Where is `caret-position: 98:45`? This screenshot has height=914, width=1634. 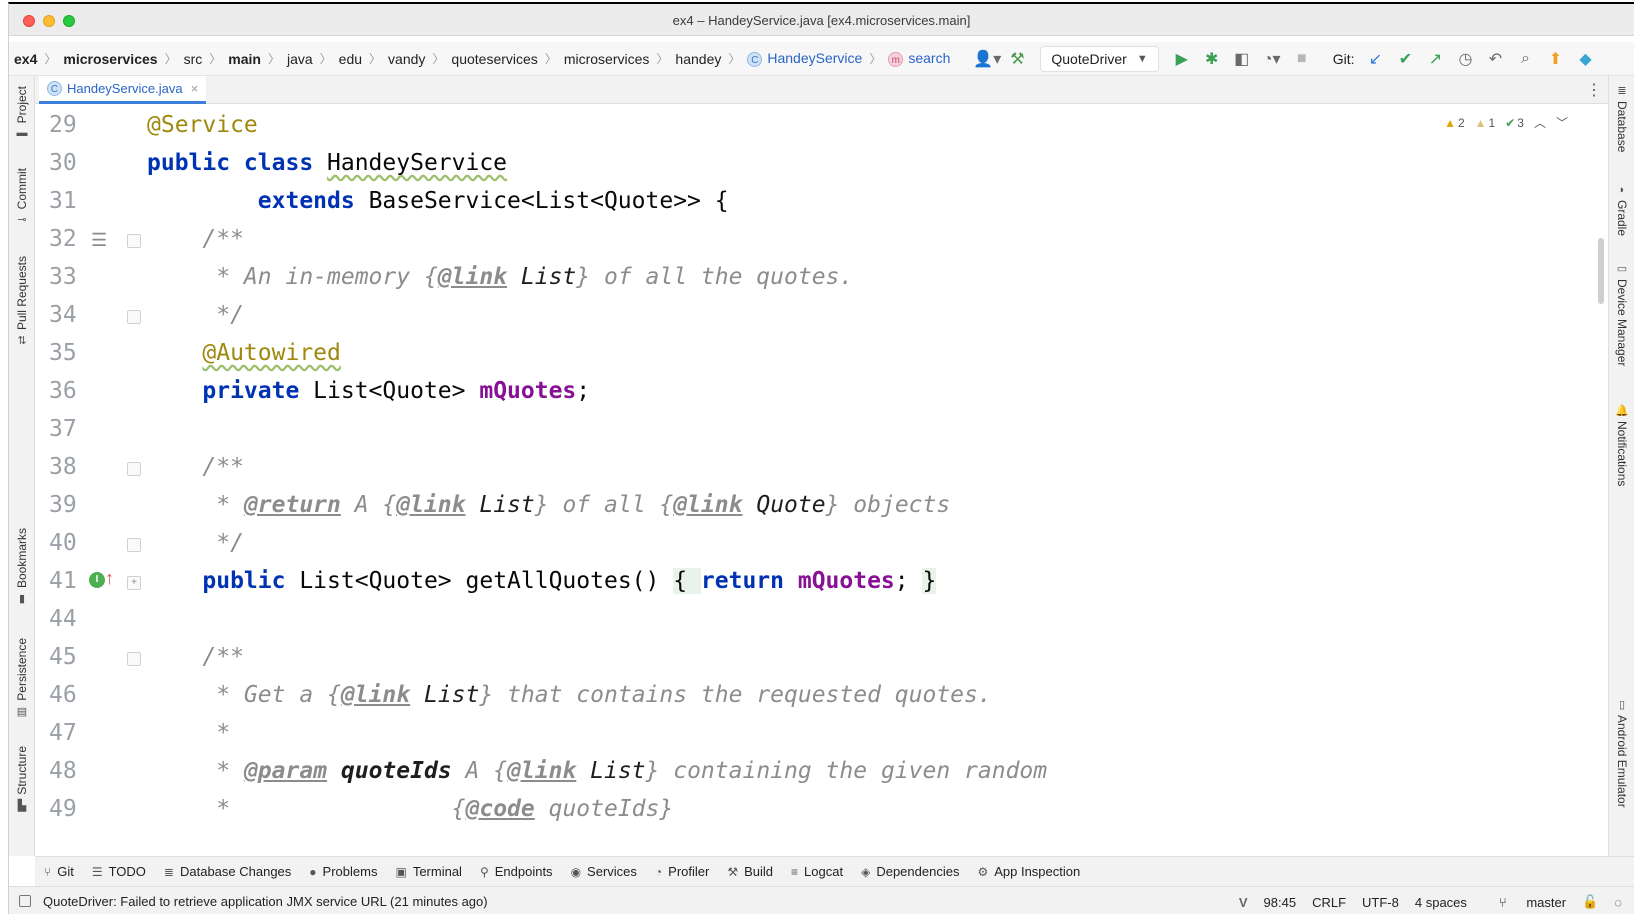 caret-position: 98:45 is located at coordinates (1280, 902).